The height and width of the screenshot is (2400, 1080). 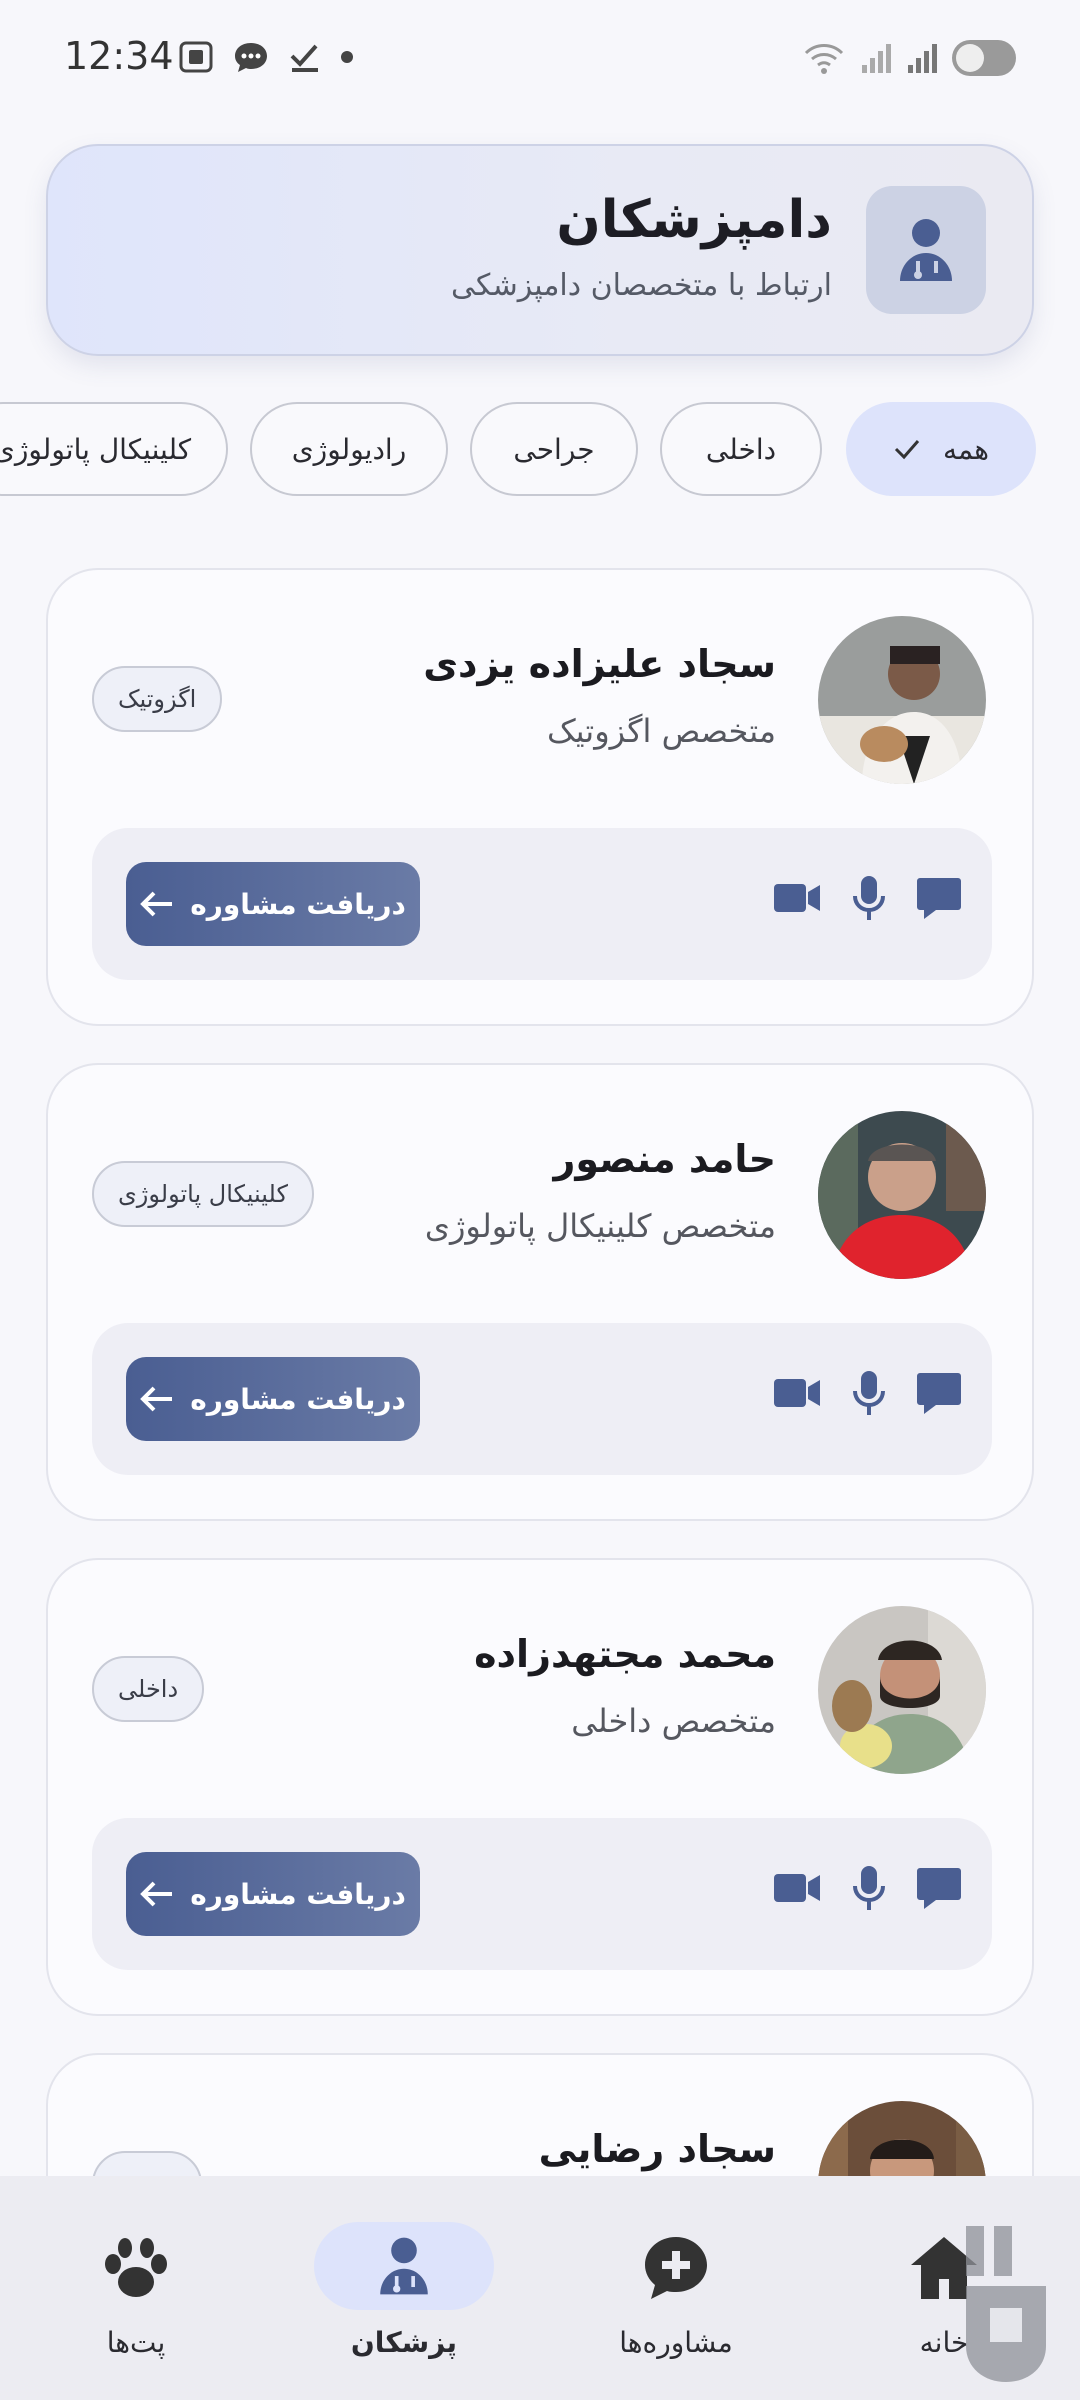 What do you see at coordinates (657, 2149) in the screenshot?
I see `doctor-name: سجاد رضایی` at bounding box center [657, 2149].